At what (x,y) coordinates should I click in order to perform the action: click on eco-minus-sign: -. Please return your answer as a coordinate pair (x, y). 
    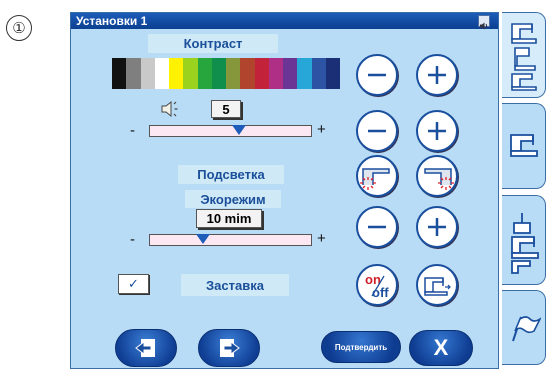
    Looking at the image, I should click on (132, 239).